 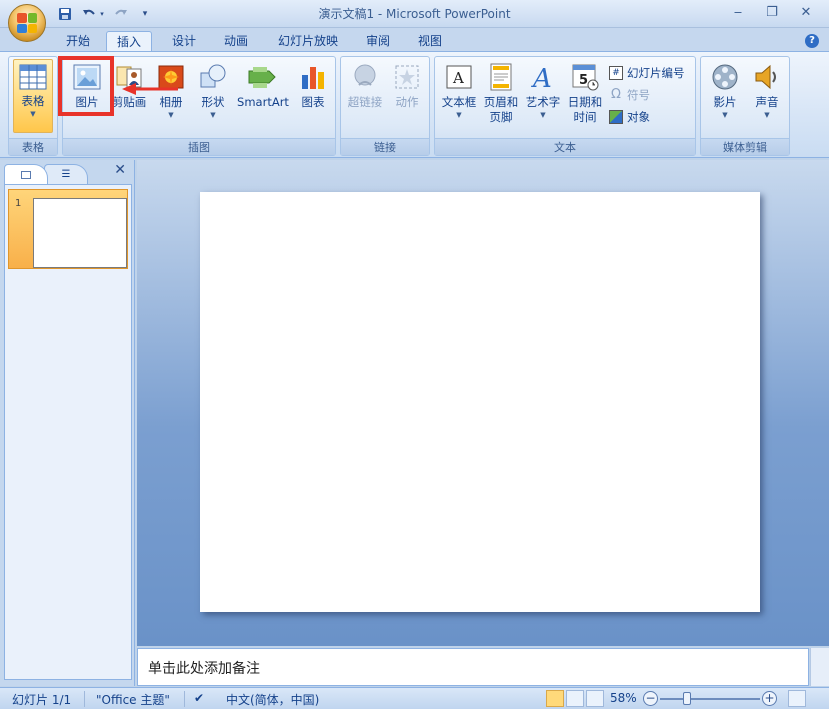 I want to click on chart-button: 图表, so click(x=313, y=84).